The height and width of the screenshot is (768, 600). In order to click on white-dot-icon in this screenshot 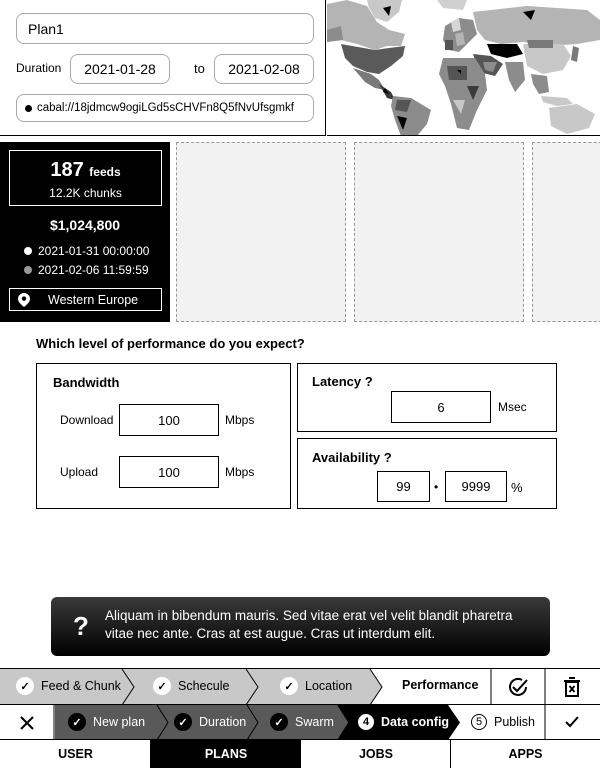, I will do `click(28, 251)`.